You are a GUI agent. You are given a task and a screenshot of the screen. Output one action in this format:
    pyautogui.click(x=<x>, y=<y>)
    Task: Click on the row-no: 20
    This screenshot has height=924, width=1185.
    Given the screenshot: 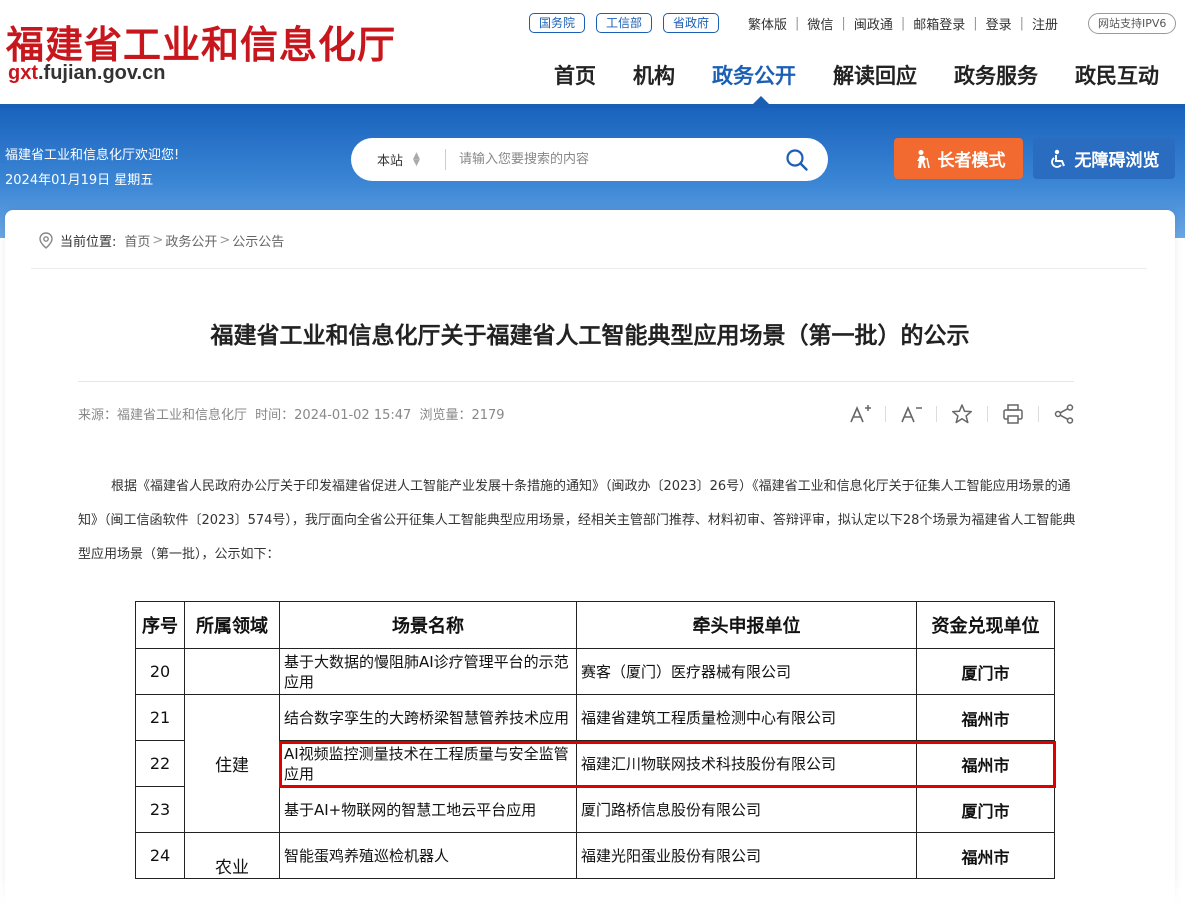 What is the action you would take?
    pyautogui.click(x=160, y=671)
    